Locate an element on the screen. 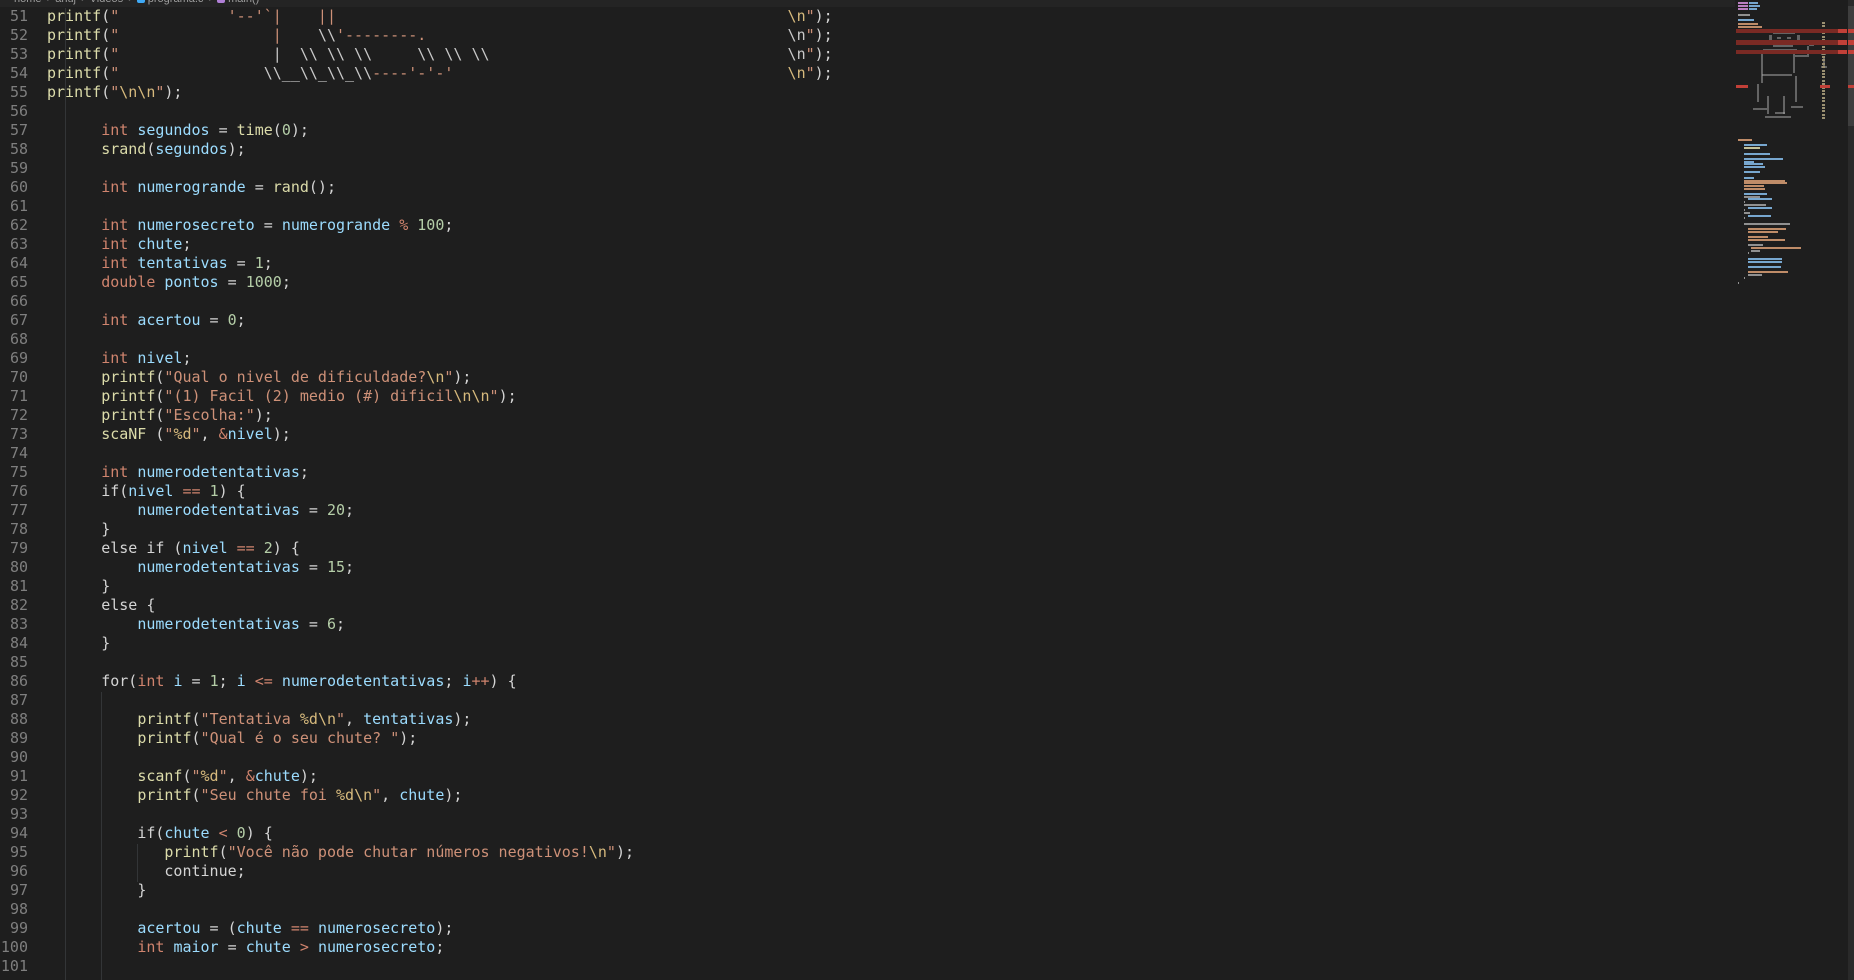 Image resolution: width=1854 pixels, height=980 pixels. line-number: 55 is located at coordinates (14, 92).